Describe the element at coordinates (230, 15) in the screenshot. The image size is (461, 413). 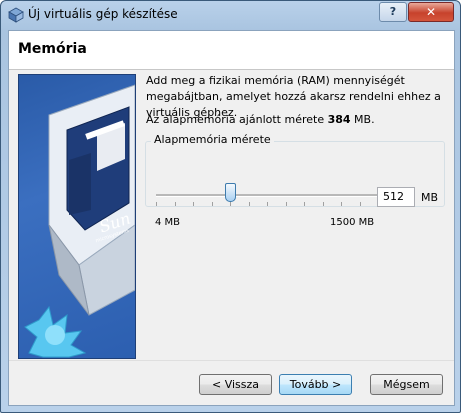
I see `title-bar: Új virtuális gép készítése ? ✕` at that location.